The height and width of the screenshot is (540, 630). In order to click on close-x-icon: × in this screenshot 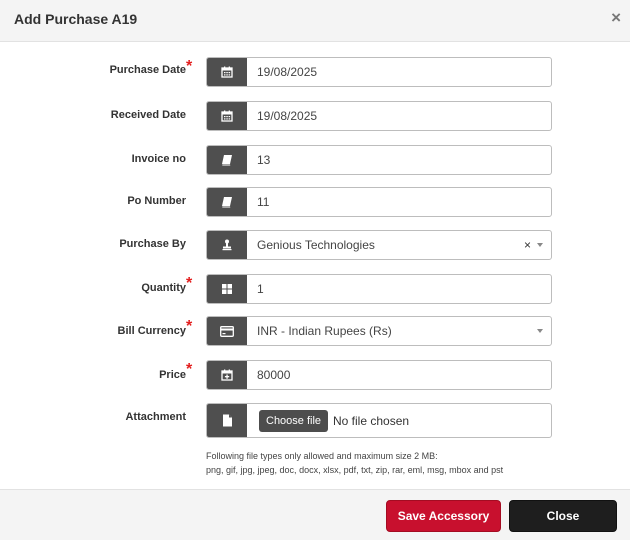, I will do `click(616, 17)`.